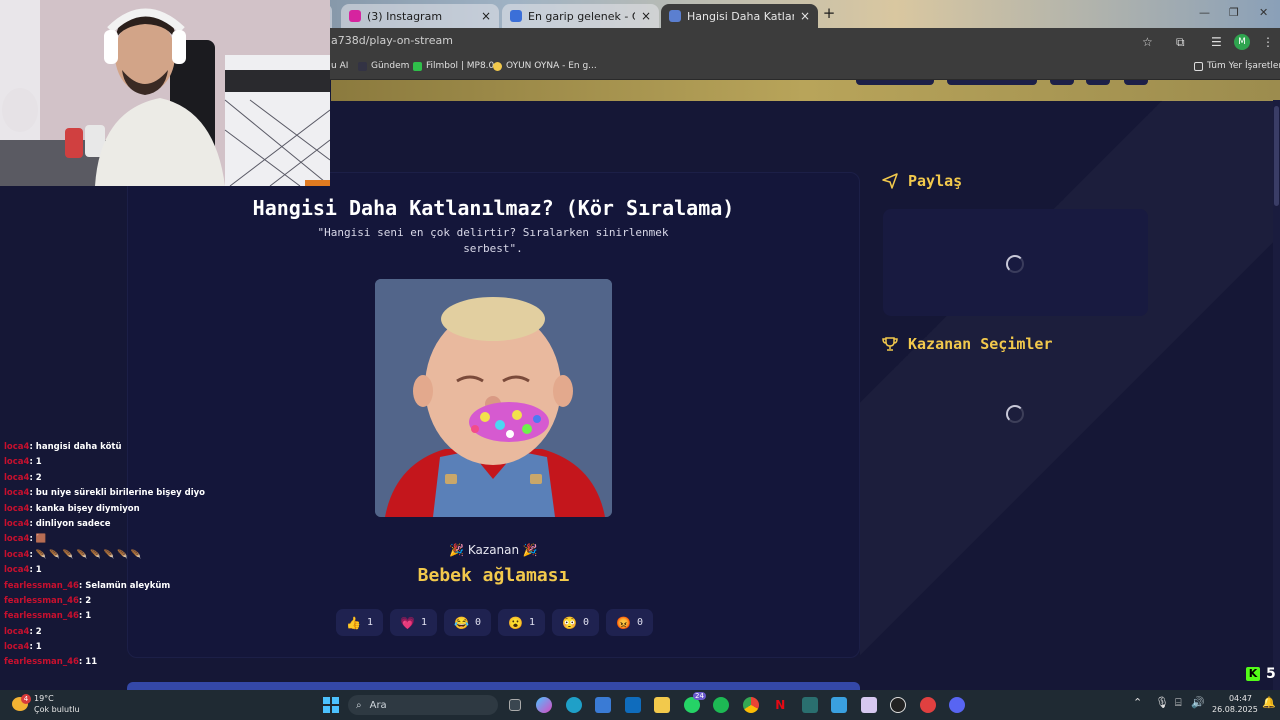  What do you see at coordinates (1234, 12) in the screenshot?
I see `maximize-icon: ❐` at bounding box center [1234, 12].